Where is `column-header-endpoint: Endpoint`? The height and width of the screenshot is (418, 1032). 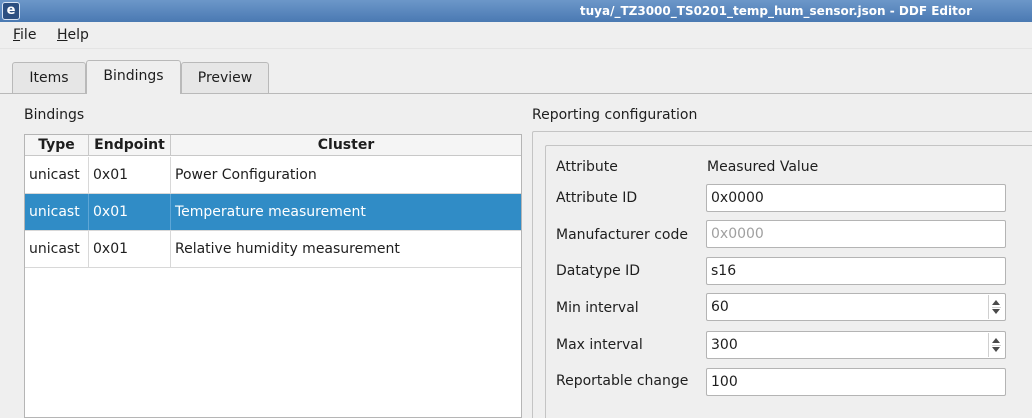
column-header-endpoint: Endpoint is located at coordinates (130, 145).